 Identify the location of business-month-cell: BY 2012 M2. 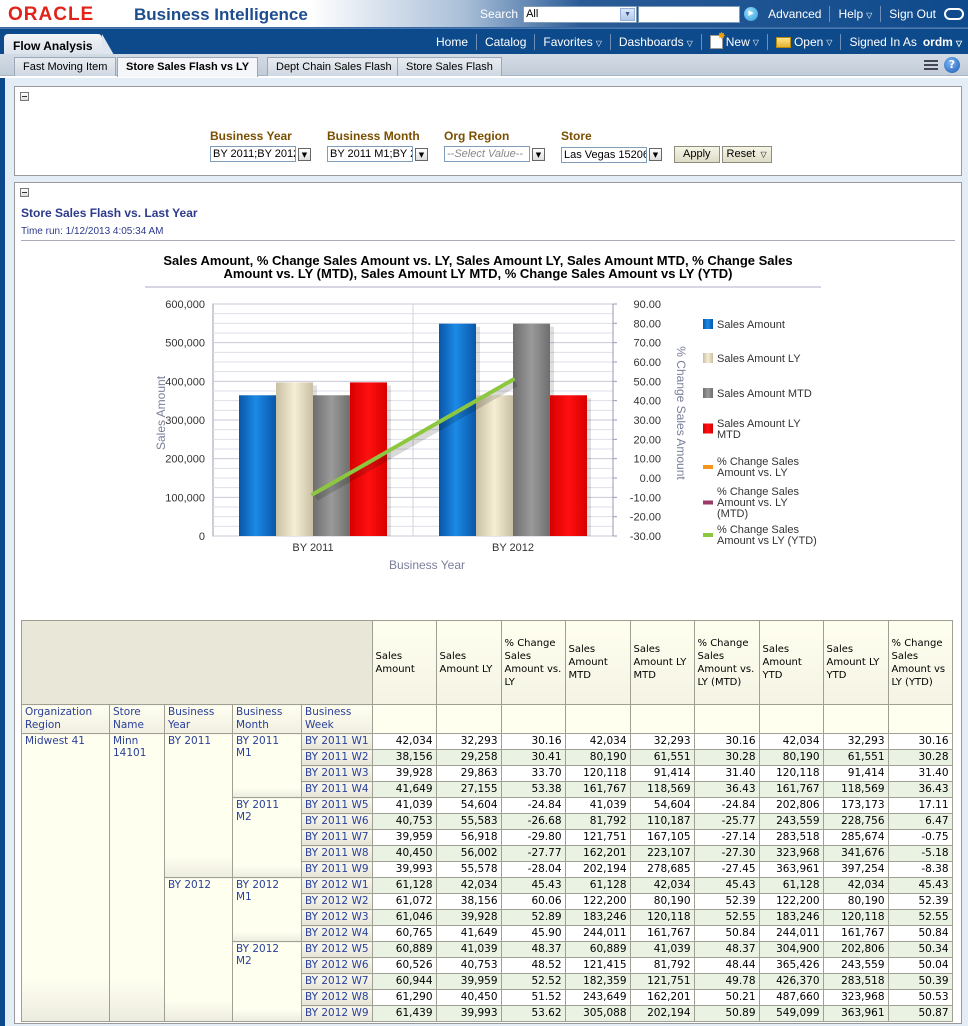
(267, 981).